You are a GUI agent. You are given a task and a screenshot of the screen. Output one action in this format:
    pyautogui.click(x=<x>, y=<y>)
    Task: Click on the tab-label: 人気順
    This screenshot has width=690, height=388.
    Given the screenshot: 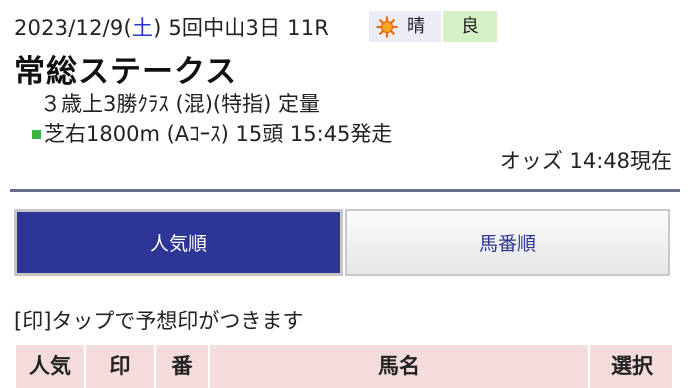 What is the action you would take?
    pyautogui.click(x=178, y=244)
    